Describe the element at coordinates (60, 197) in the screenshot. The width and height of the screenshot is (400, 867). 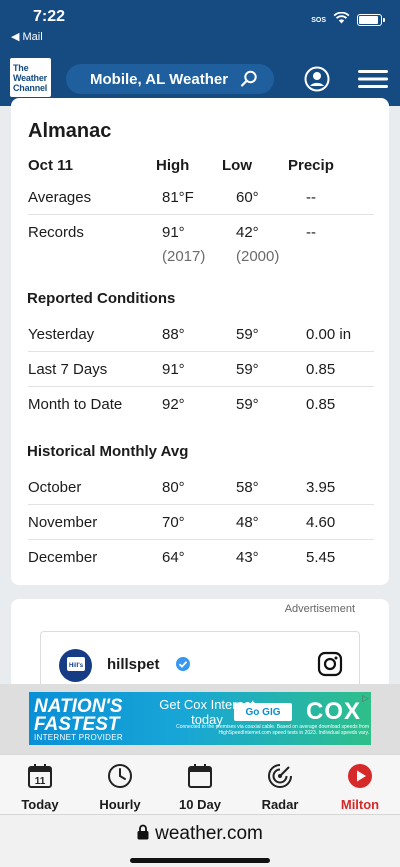
I see `row-label: Averages` at that location.